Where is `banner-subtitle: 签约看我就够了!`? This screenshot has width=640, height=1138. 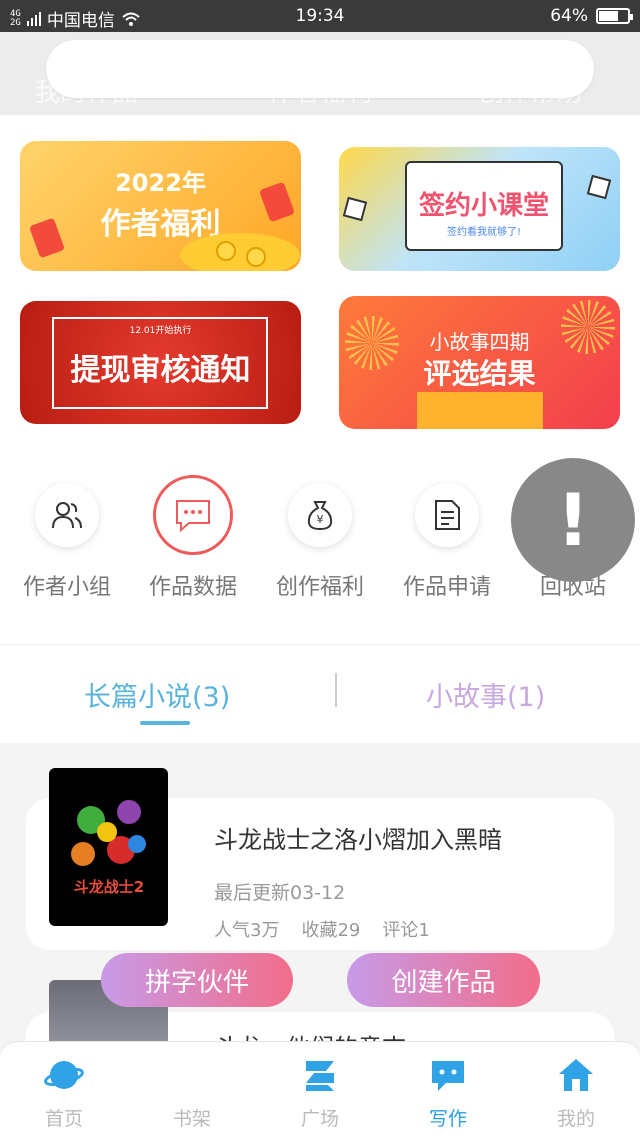
banner-subtitle: 签约看我就够了! is located at coordinates (483, 232).